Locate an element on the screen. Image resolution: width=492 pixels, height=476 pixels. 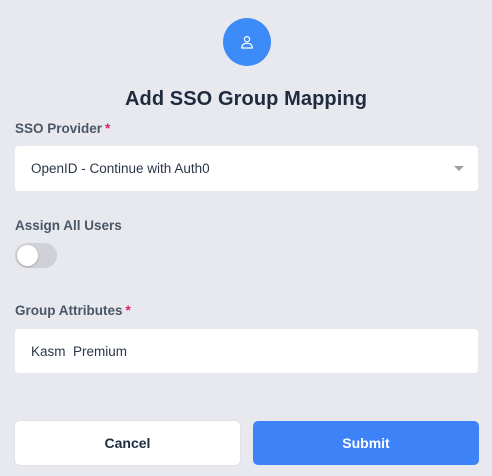
group-attributes-label: Group Attributes * is located at coordinates (73, 310).